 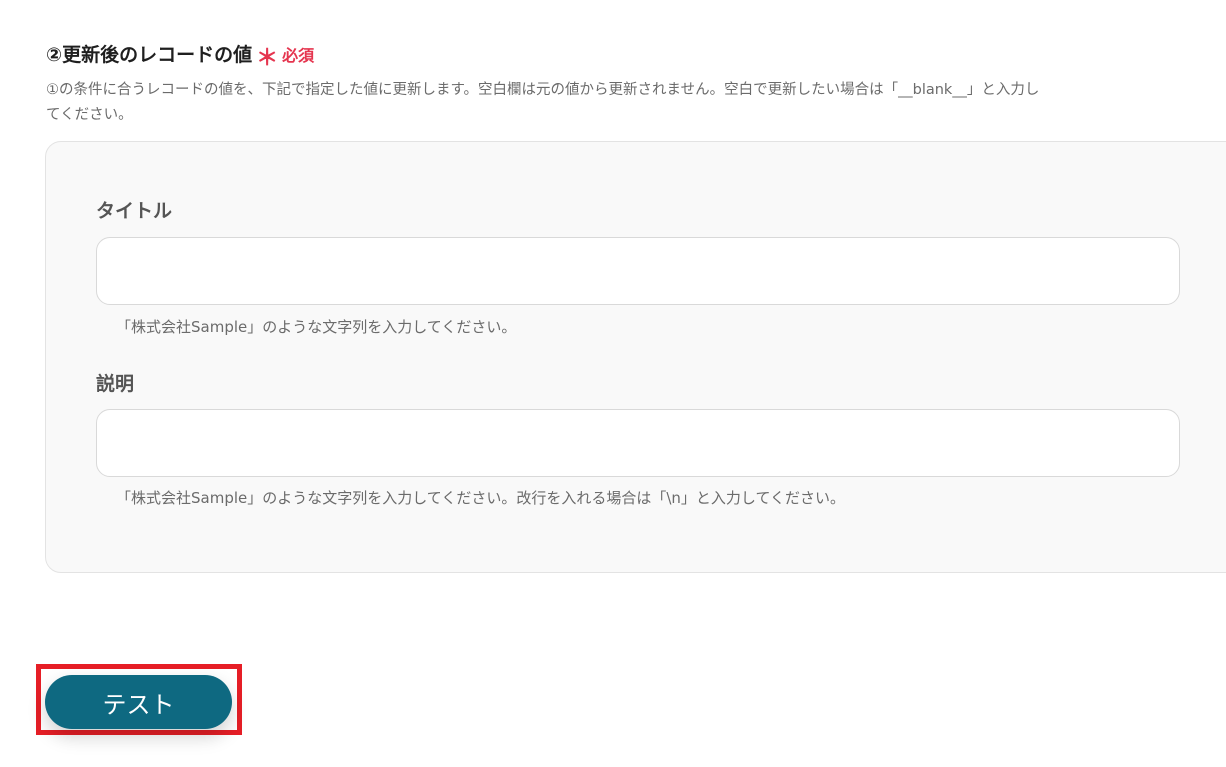 I want to click on title-field-help: 「株式会社Sample」のような文字列を入力してください。, so click(x=316, y=327).